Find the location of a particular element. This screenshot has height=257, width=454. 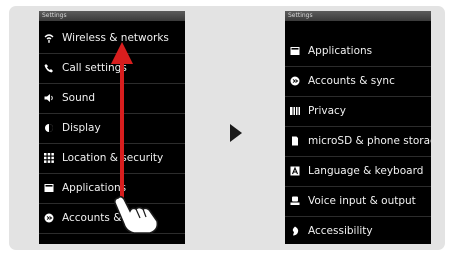

sd-card-icon is located at coordinates (295, 141).